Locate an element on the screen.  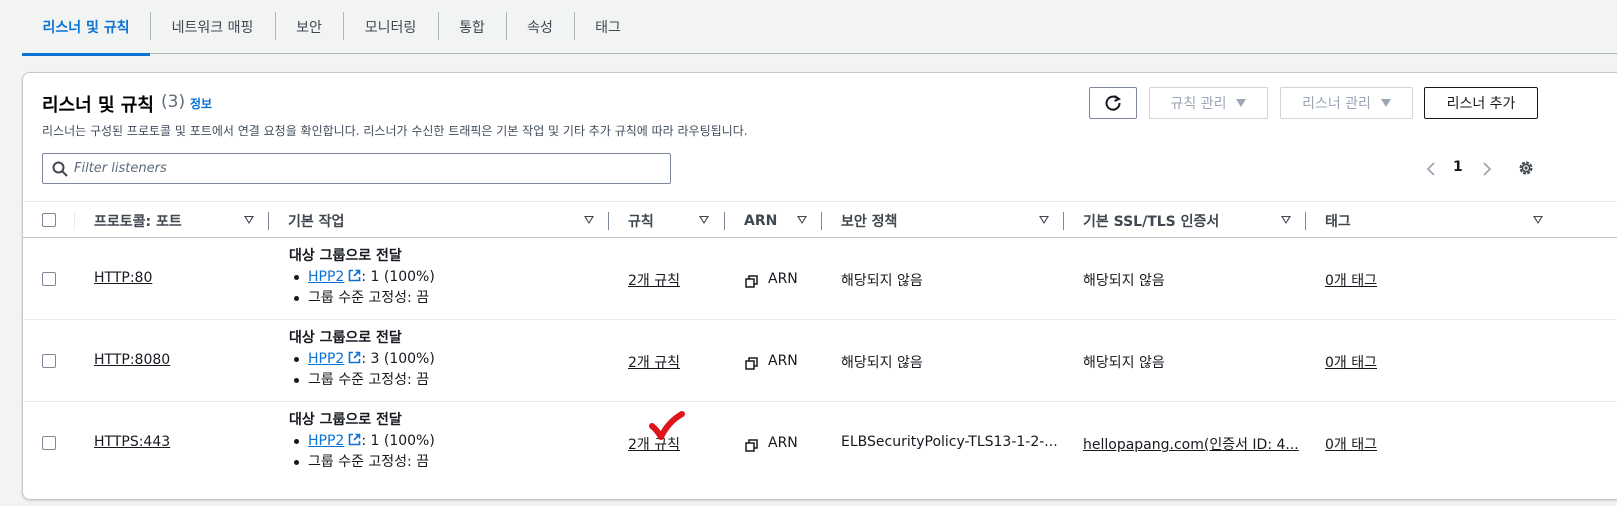
tab-network-mapping: 네트워크 매핑 is located at coordinates (212, 27).